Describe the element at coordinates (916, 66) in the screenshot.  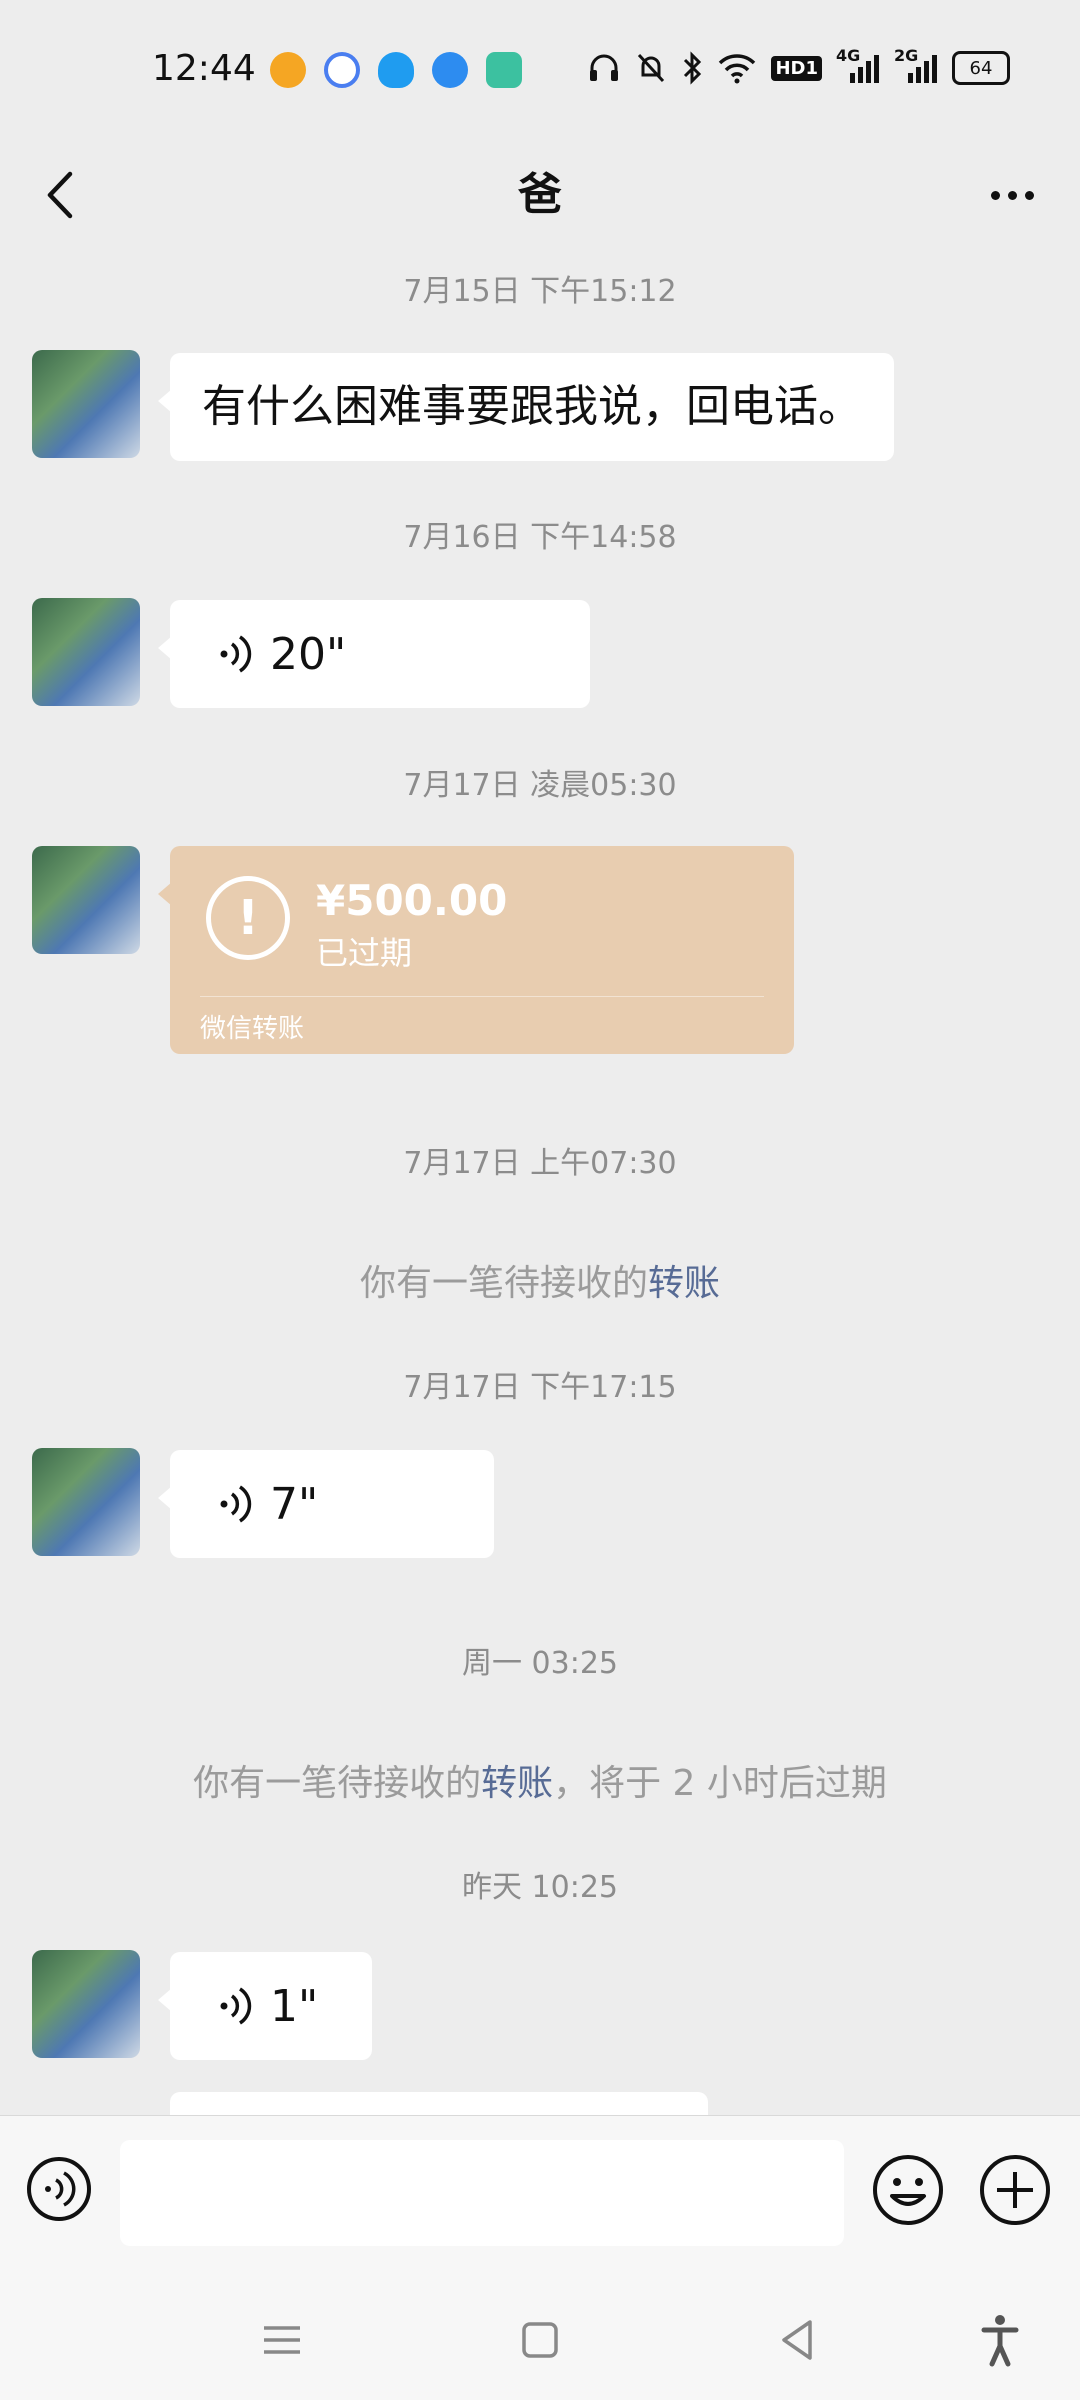
I see `signal-2g-icon: 2G` at that location.